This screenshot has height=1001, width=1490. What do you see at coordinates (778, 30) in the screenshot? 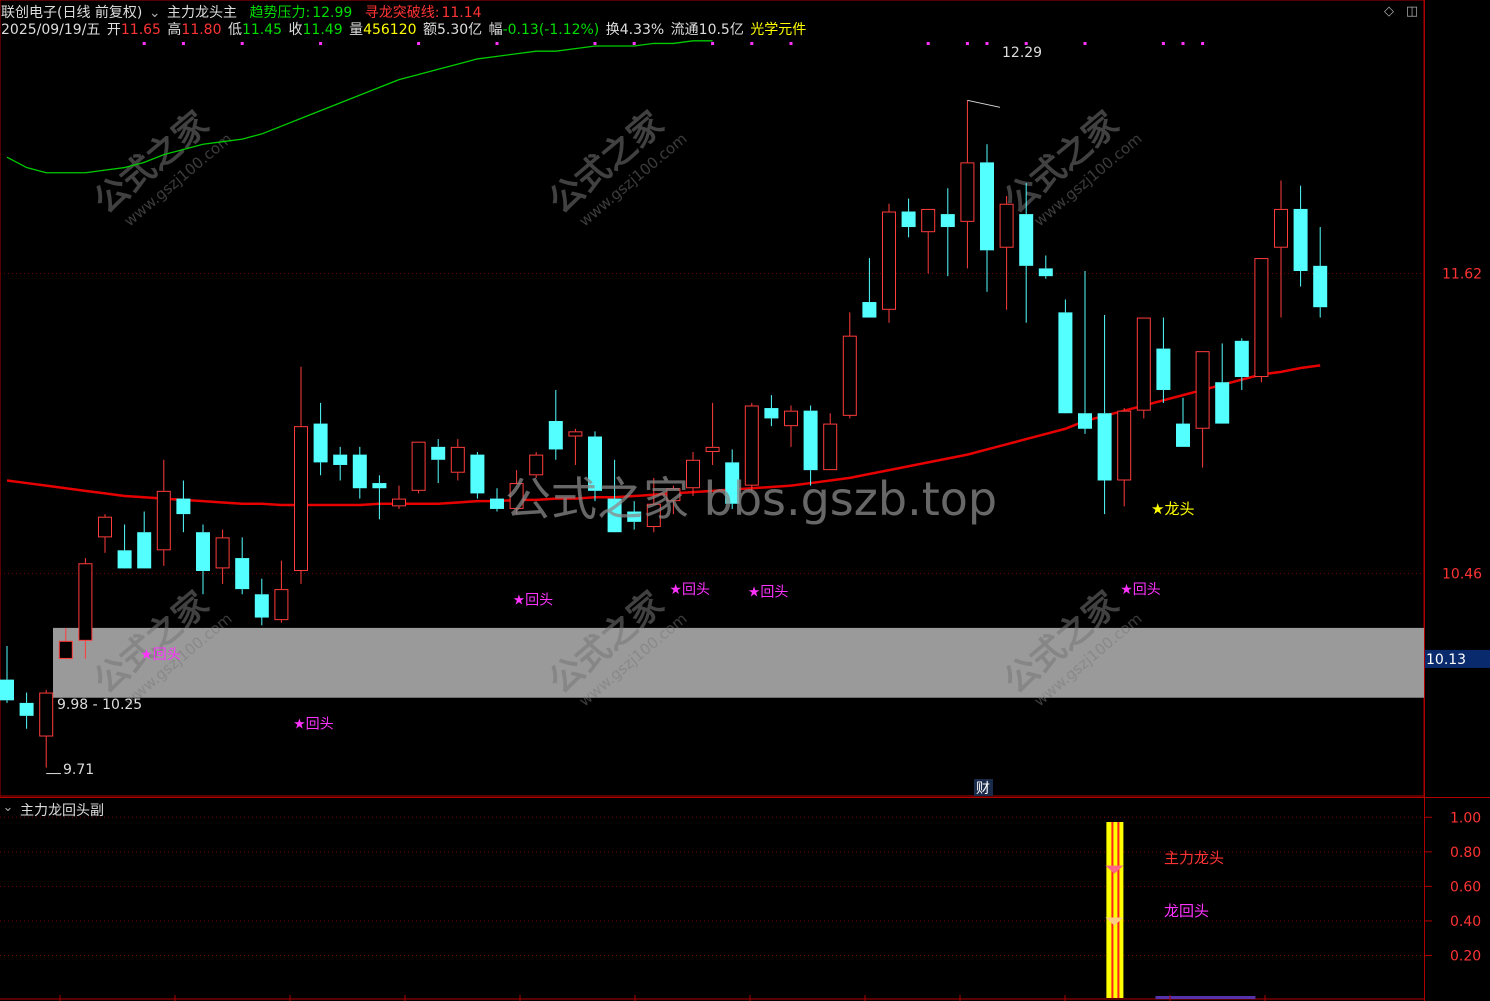
I see `sector-name: 光学元件` at bounding box center [778, 30].